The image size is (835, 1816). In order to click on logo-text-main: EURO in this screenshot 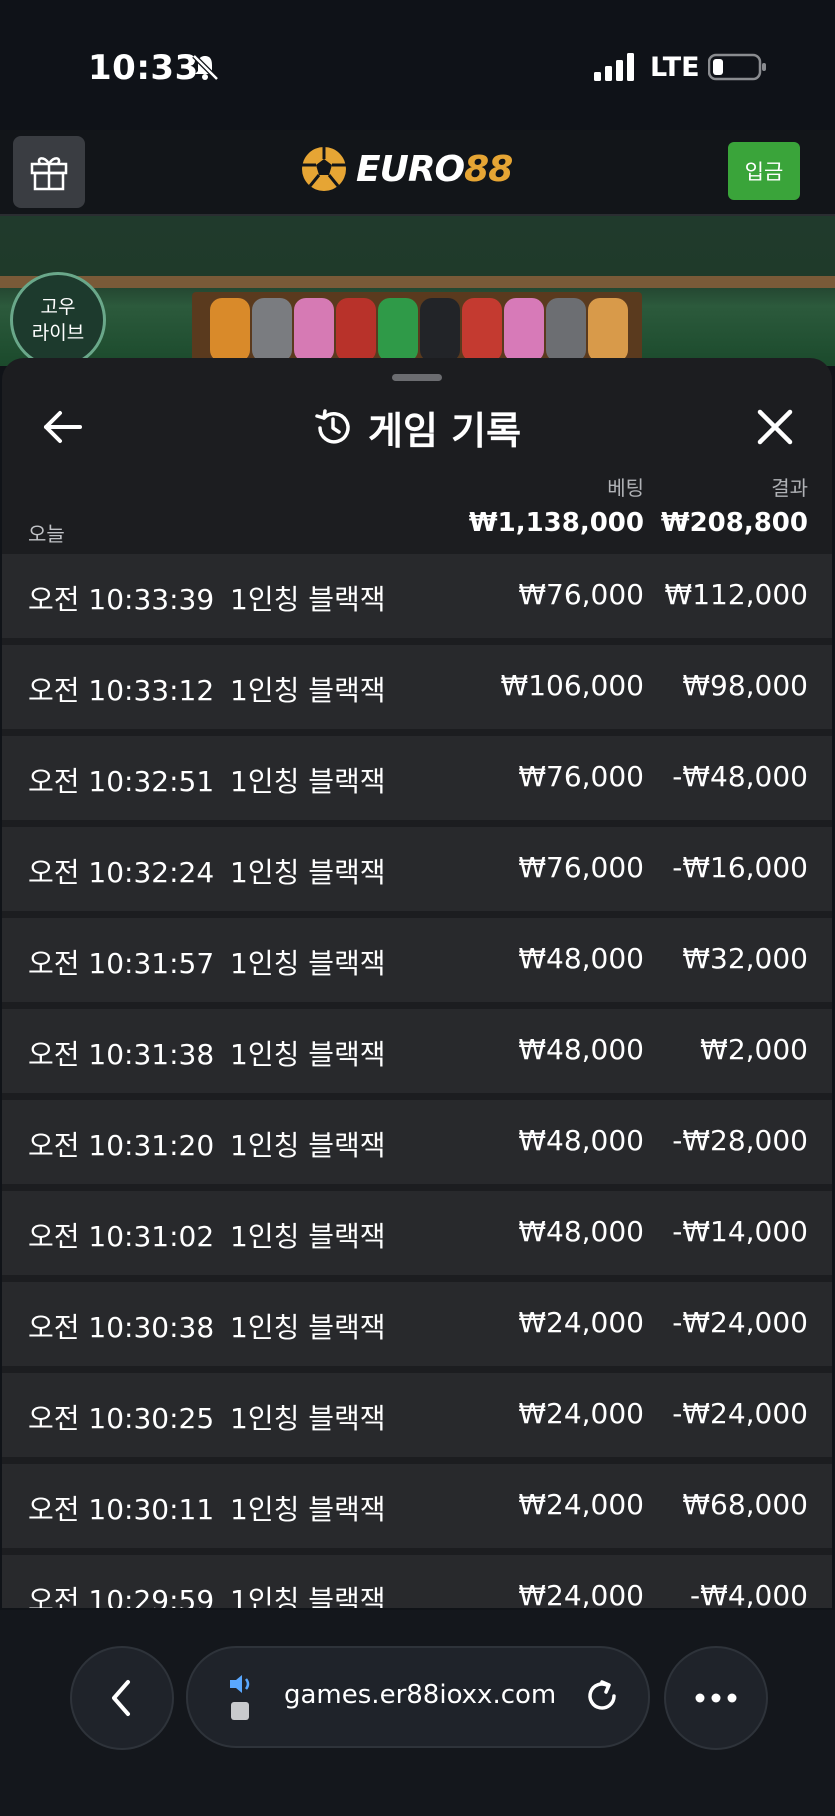, I will do `click(410, 169)`.